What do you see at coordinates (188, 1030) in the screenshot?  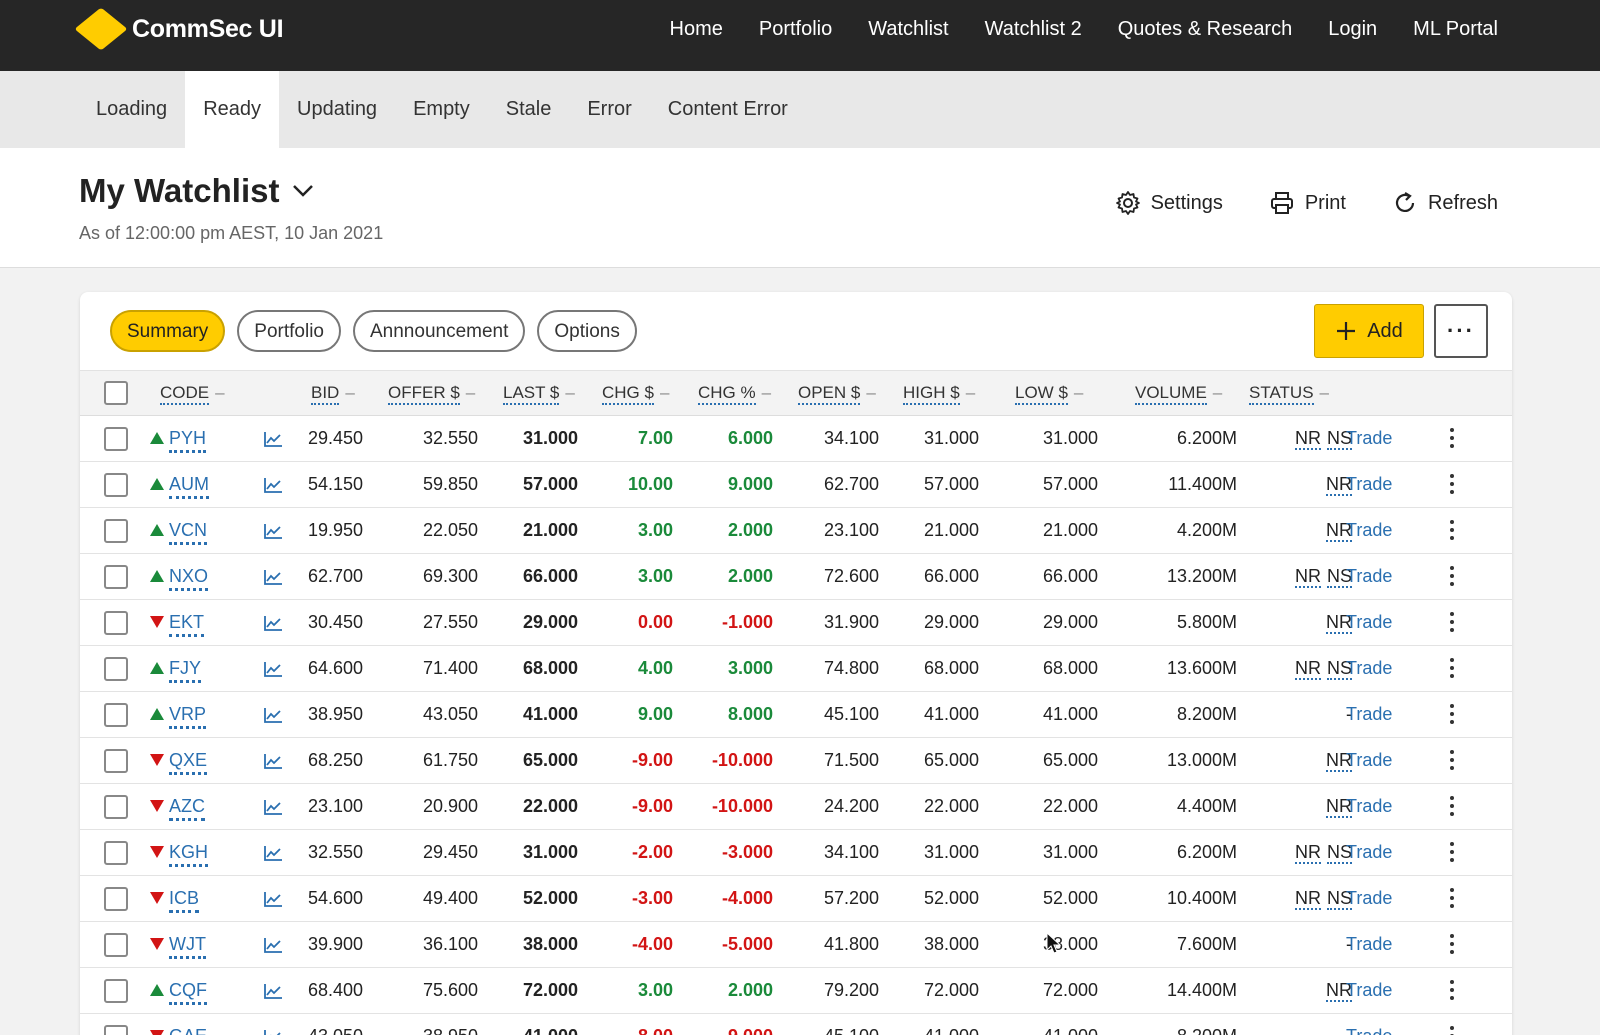 I see `security-code-link: GAE` at bounding box center [188, 1030].